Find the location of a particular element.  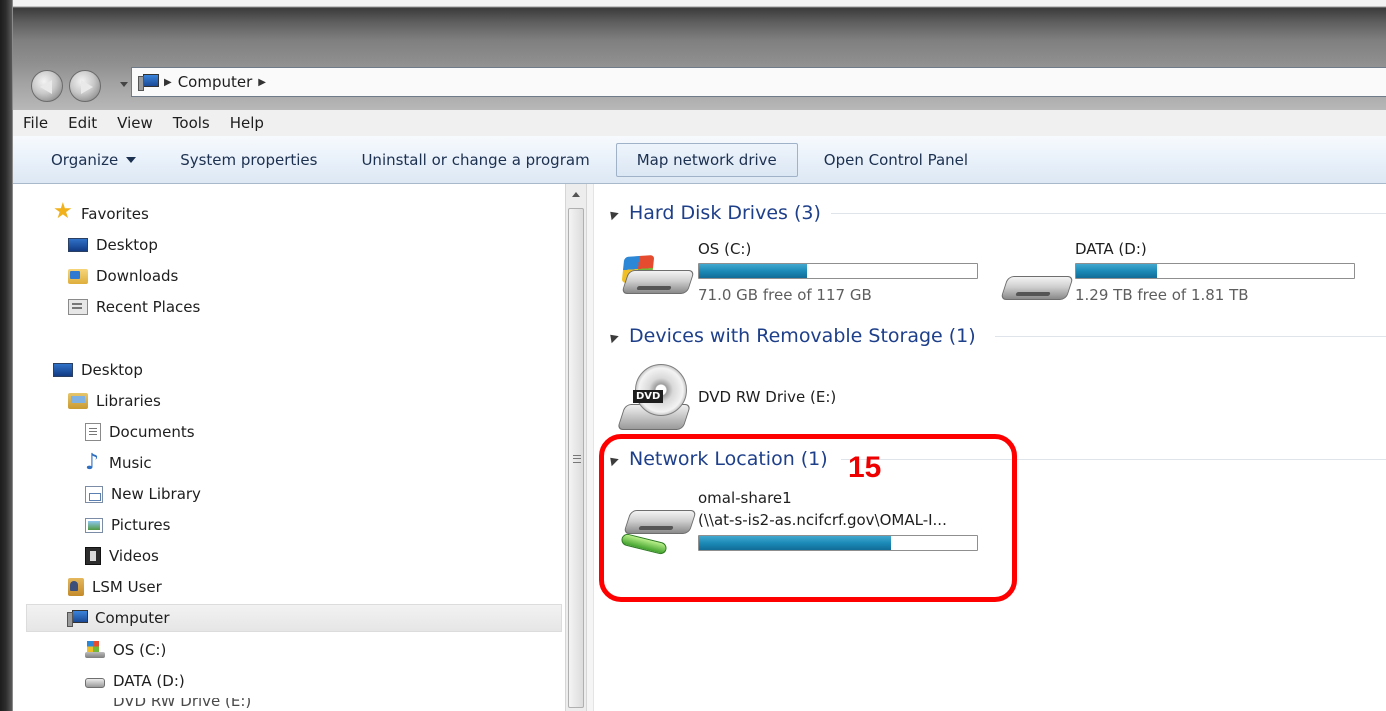

back-button is located at coordinates (47, 86).